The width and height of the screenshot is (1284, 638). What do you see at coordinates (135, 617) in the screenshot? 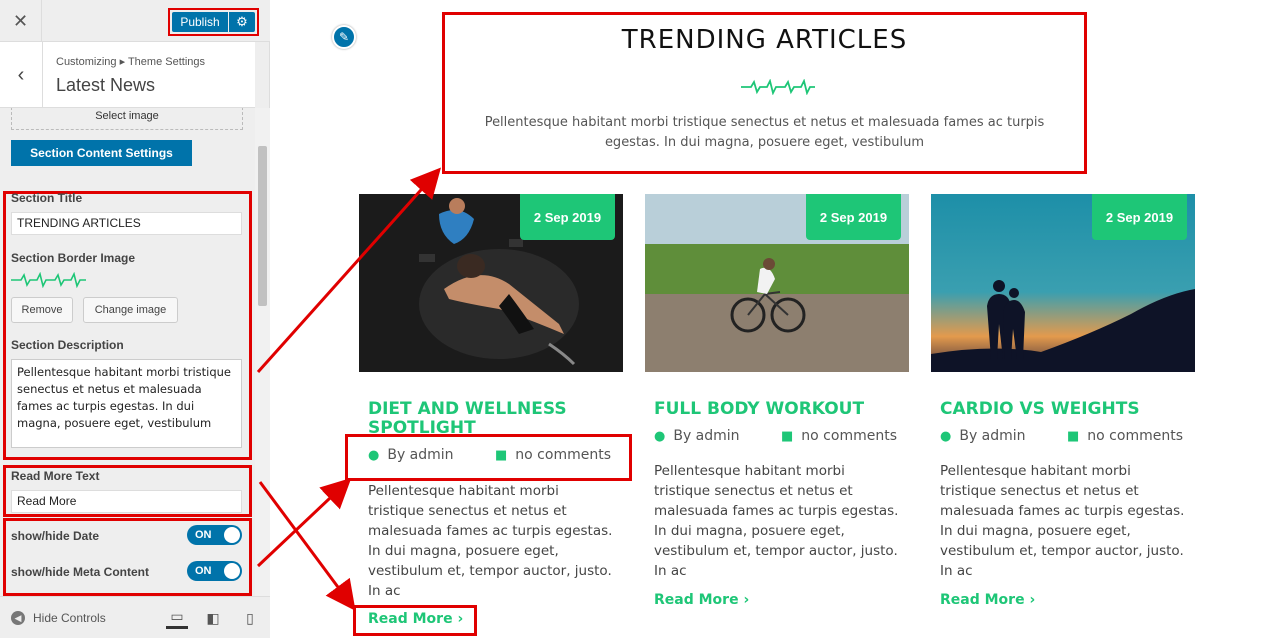
I see `customizer-footer: ◀ Hide Controls ▭ ◧ ▯` at bounding box center [135, 617].